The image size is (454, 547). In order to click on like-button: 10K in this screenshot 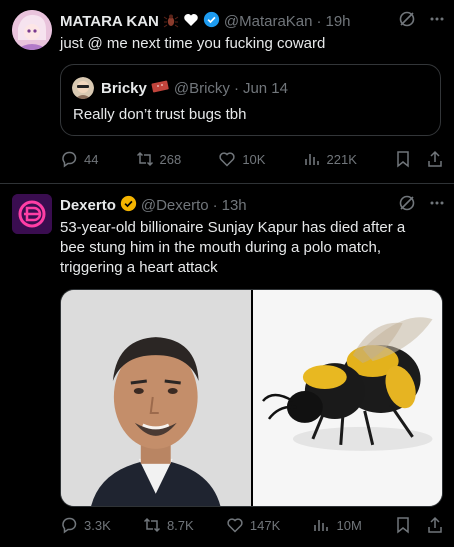, I will do `click(241, 159)`.